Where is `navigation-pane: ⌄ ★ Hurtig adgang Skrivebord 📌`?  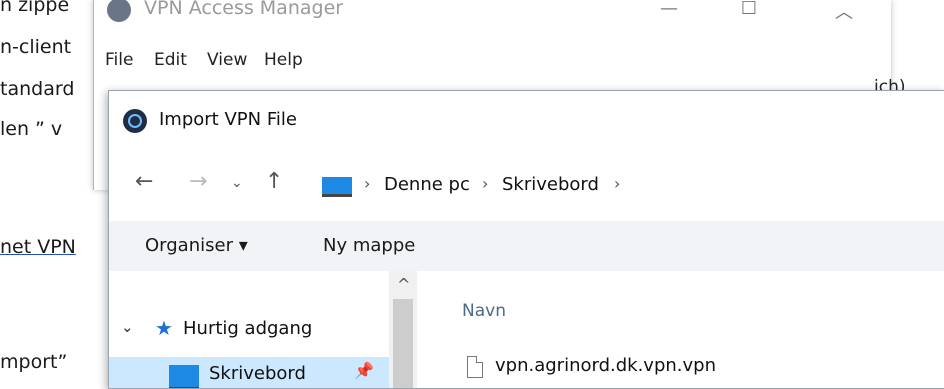
navigation-pane: ⌄ ★ Hurtig adgang Skrivebord 📌 is located at coordinates (249, 329).